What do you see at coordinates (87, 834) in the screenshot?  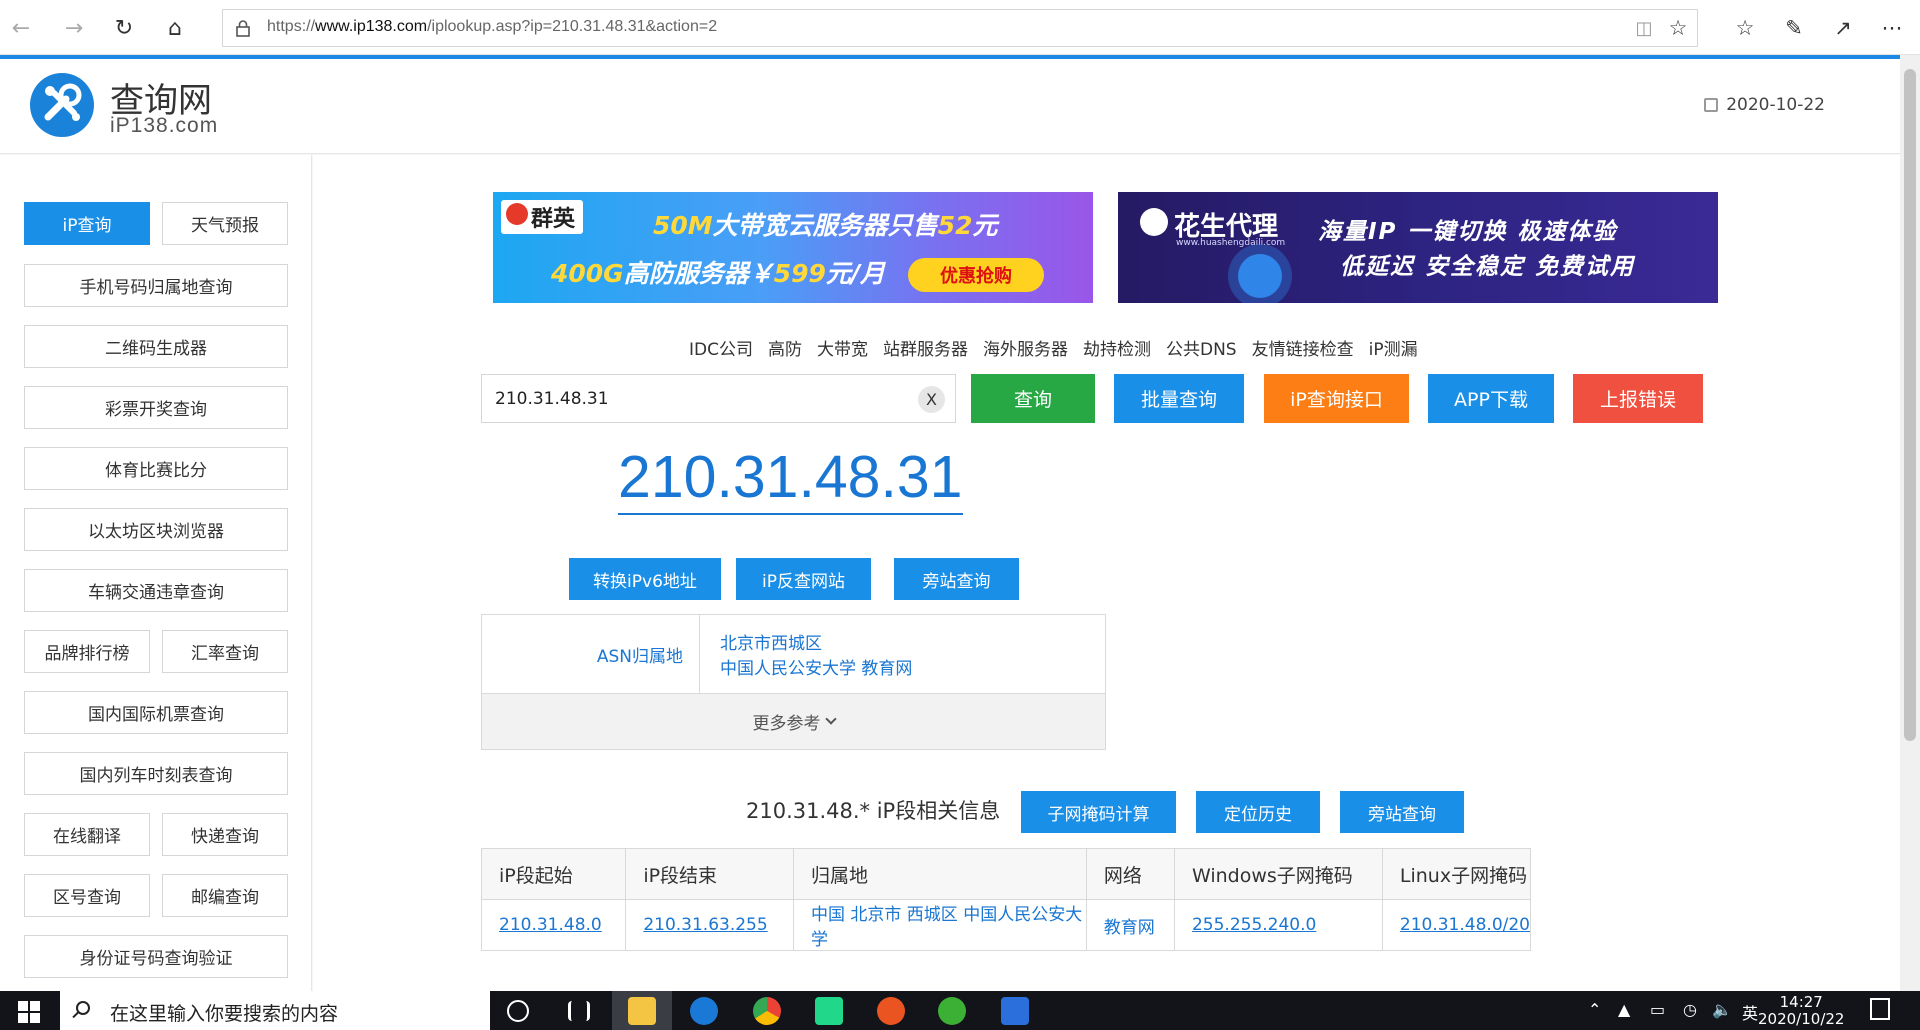 I see `sidebar-item-translate: 在线翻译` at bounding box center [87, 834].